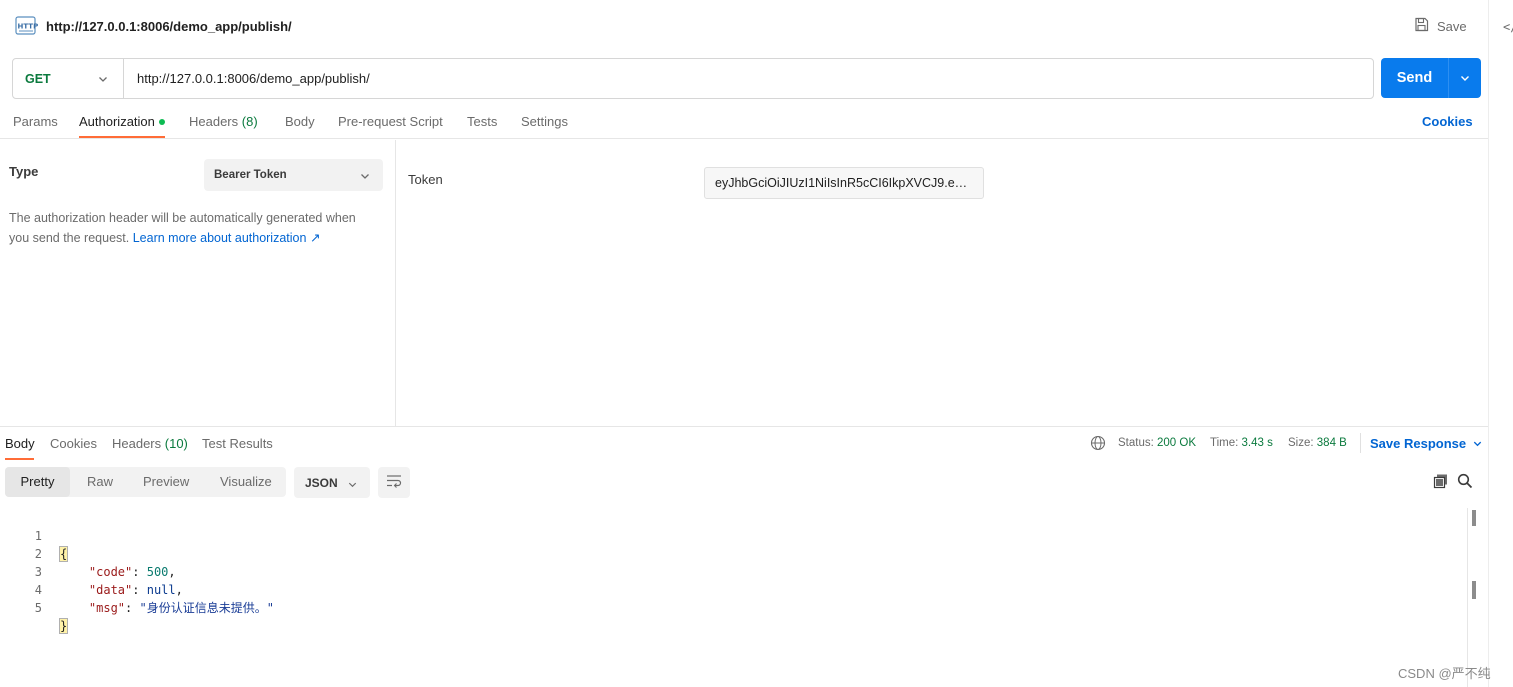  I want to click on tab-settings: Settings, so click(544, 121).